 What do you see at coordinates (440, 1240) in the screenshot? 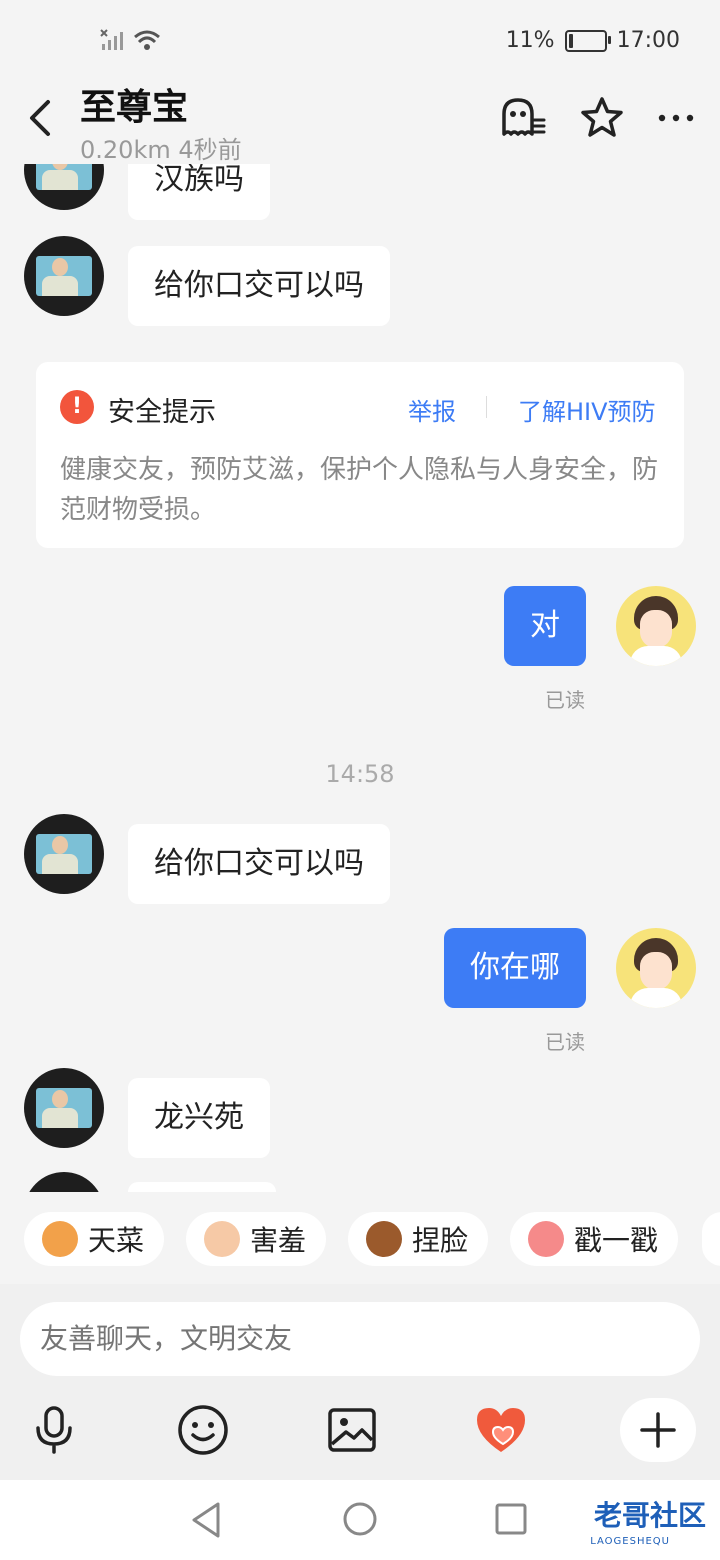
I see `chip-label: 捏脸` at bounding box center [440, 1240].